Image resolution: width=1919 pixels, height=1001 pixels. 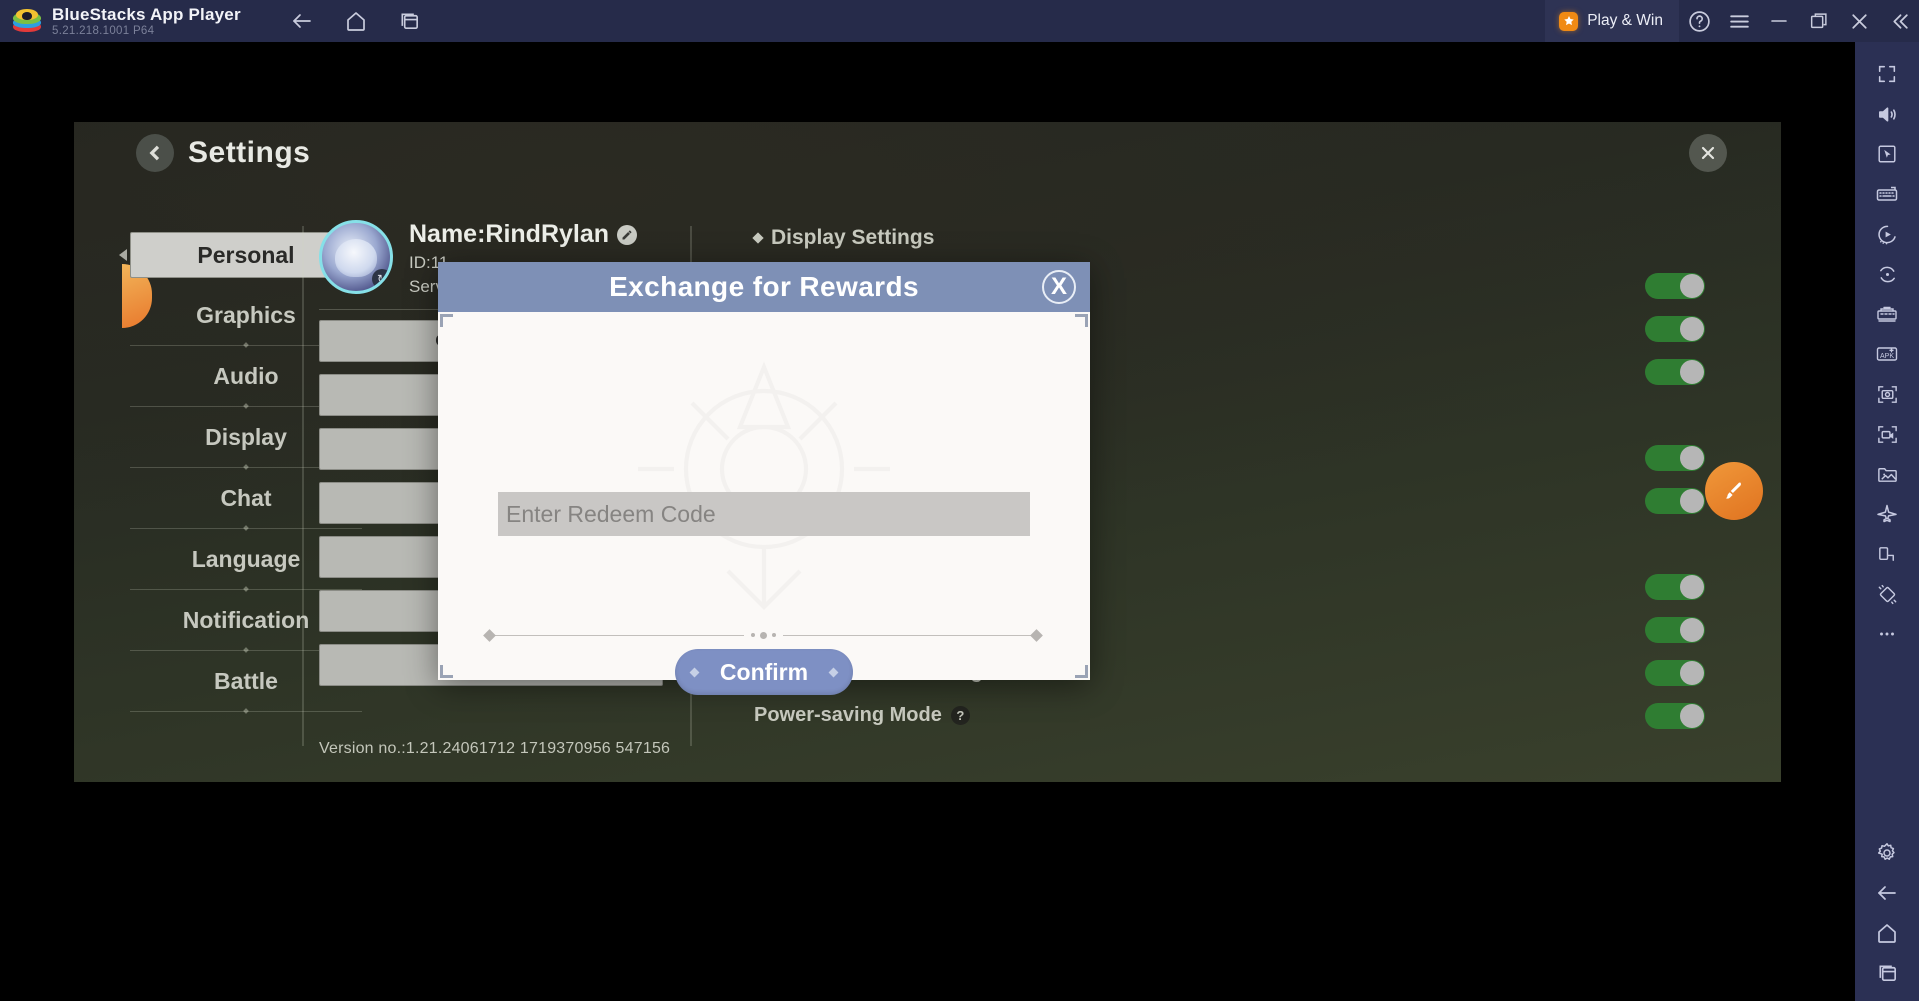 I want to click on ornament-dots, so click(x=763, y=635).